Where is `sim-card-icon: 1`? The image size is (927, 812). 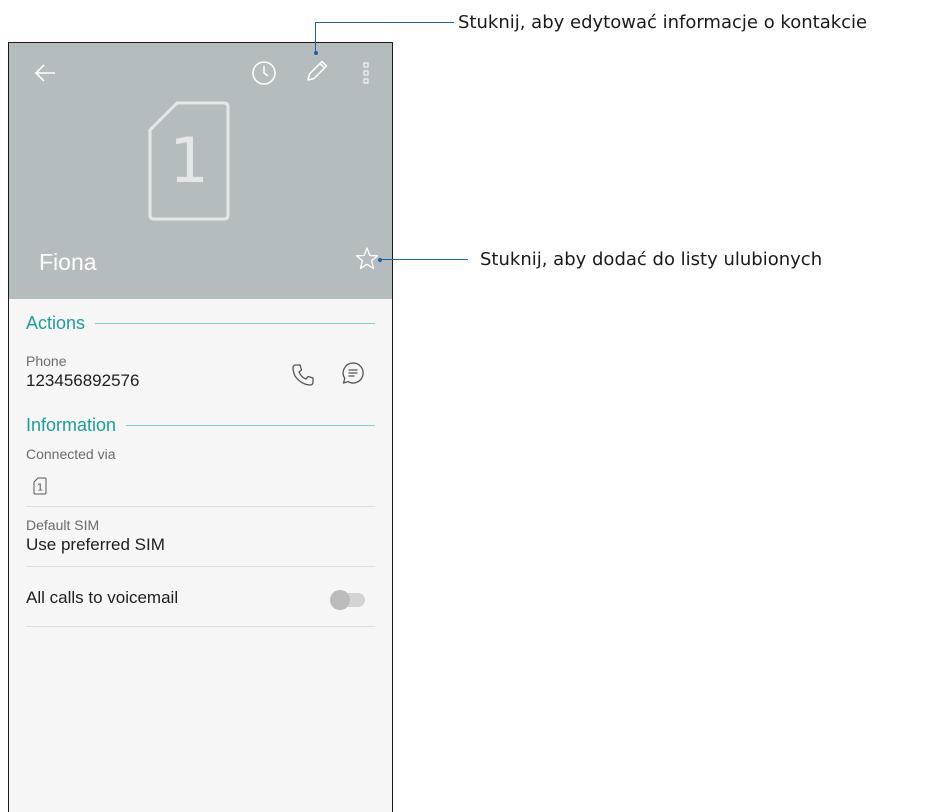 sim-card-icon: 1 is located at coordinates (189, 161).